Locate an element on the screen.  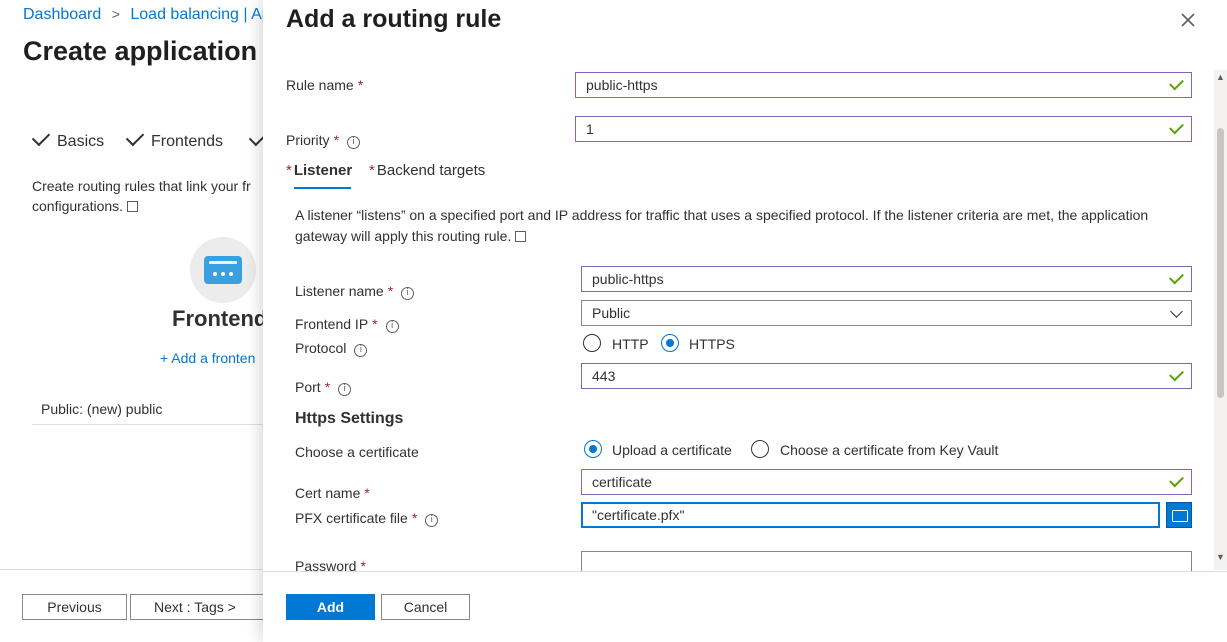
listener-name-label: Listener name * i is located at coordinates (355, 291).